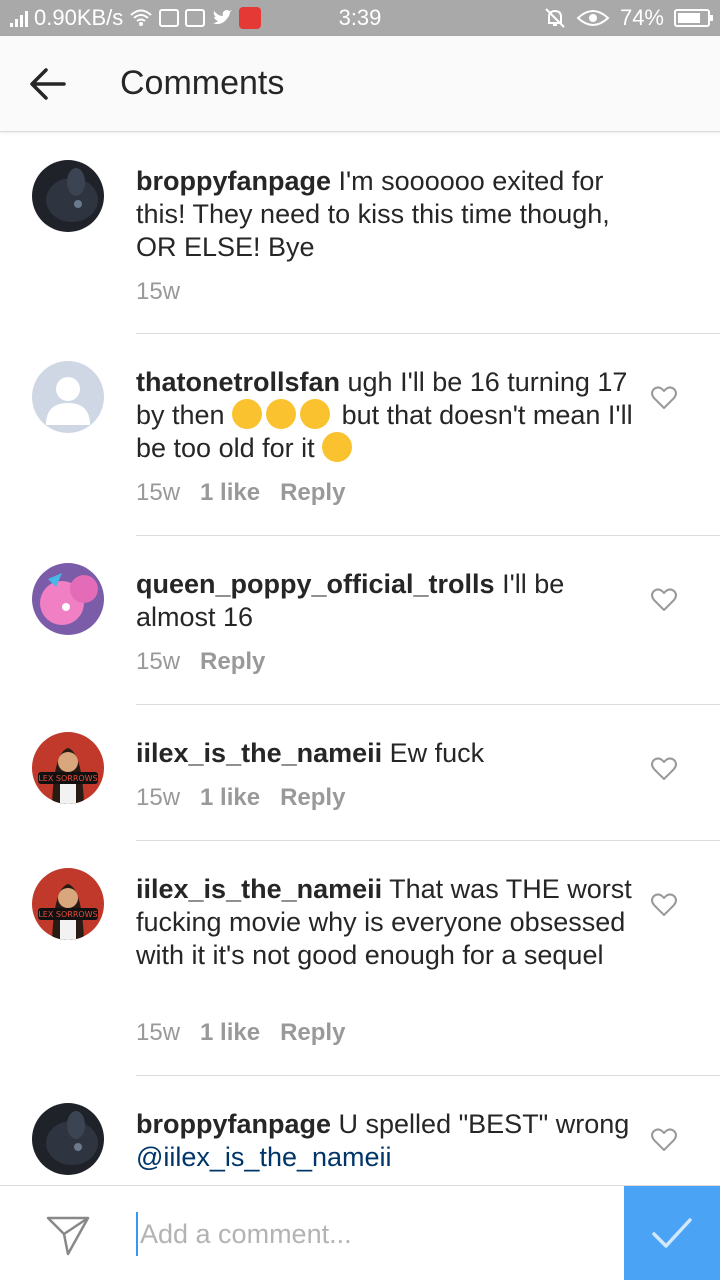 Image resolution: width=720 pixels, height=1280 pixels. What do you see at coordinates (555, 18) in the screenshot?
I see `mute-bell-icon` at bounding box center [555, 18].